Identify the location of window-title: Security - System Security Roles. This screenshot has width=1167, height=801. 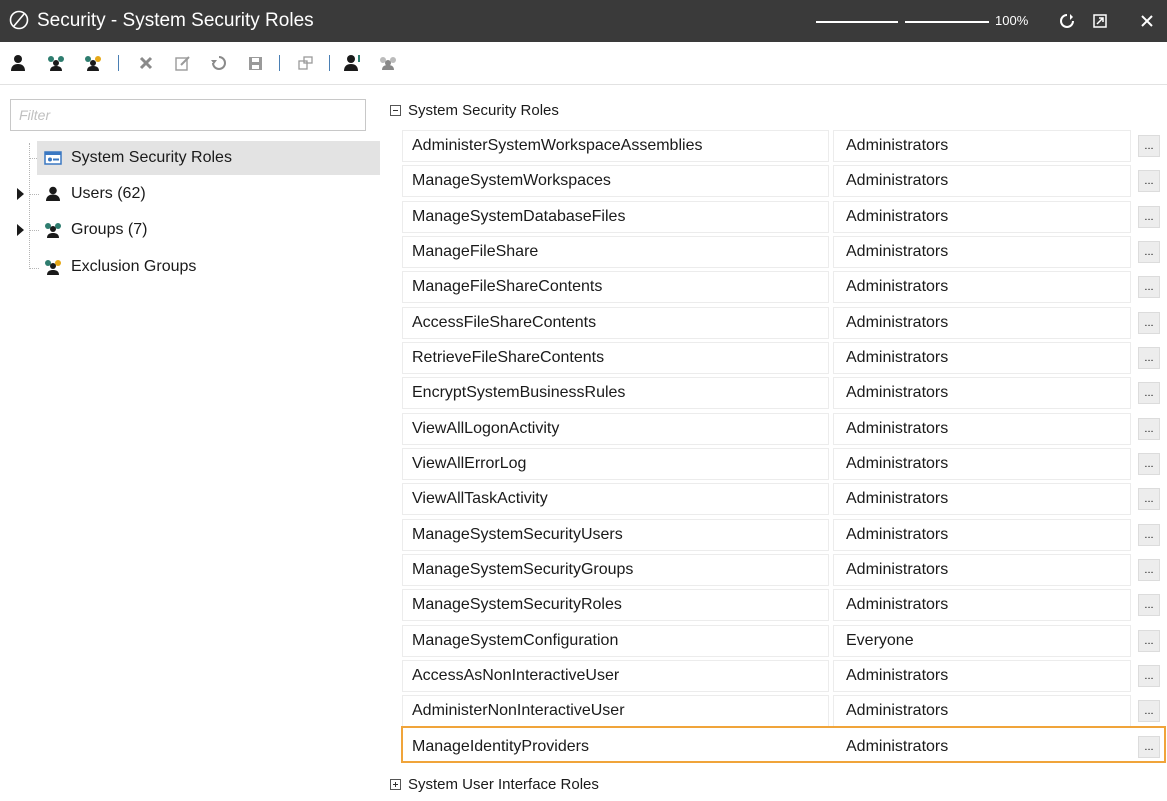
(175, 20).